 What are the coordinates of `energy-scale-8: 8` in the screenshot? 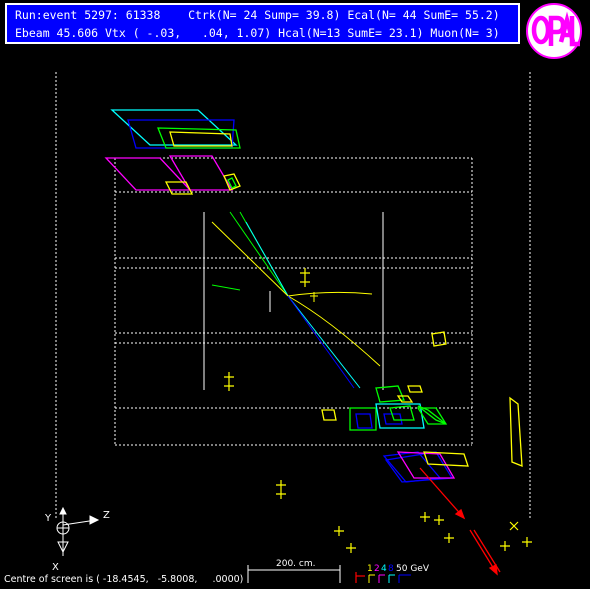 It's located at (391, 569).